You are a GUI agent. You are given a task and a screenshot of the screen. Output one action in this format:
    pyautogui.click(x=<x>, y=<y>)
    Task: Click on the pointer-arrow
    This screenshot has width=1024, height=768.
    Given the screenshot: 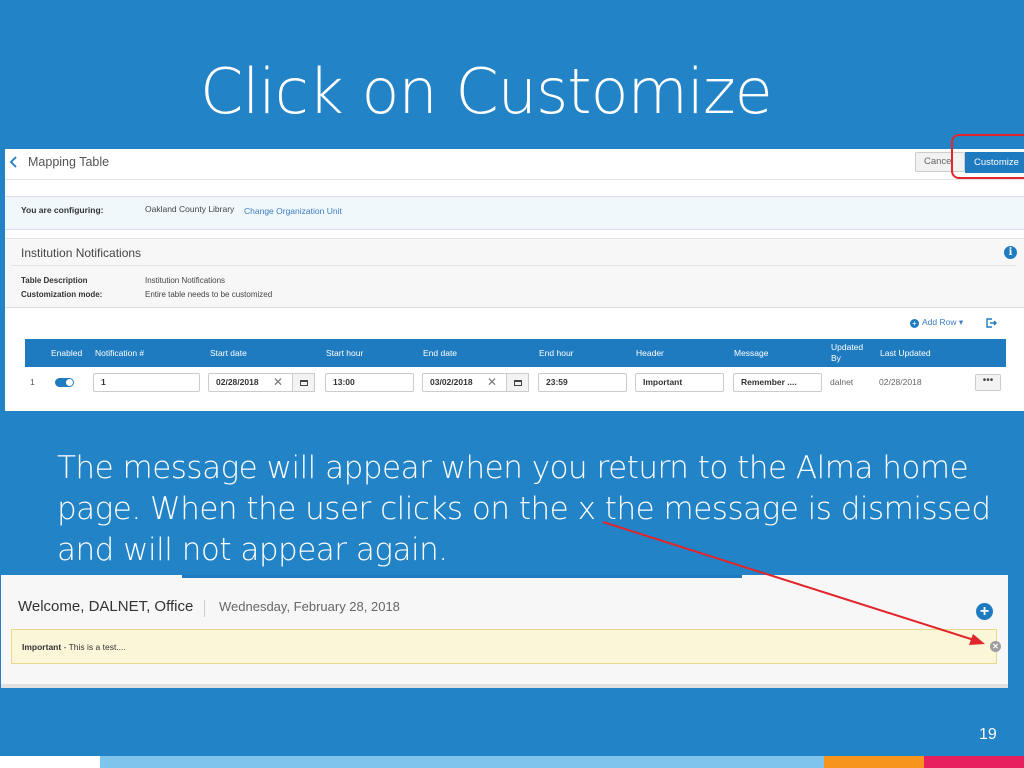 What is the action you would take?
    pyautogui.click(x=793, y=583)
    